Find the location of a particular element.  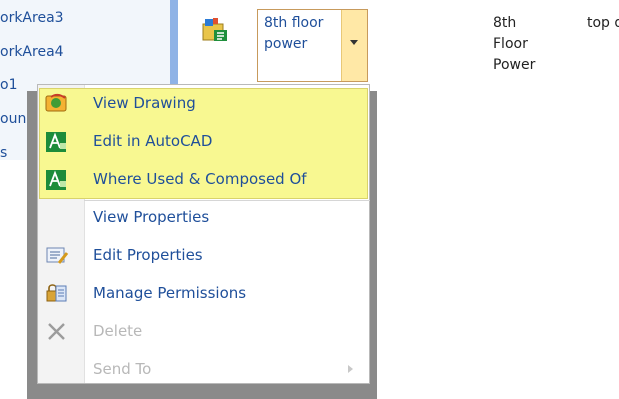

nav-item-4: oun is located at coordinates (13, 119).